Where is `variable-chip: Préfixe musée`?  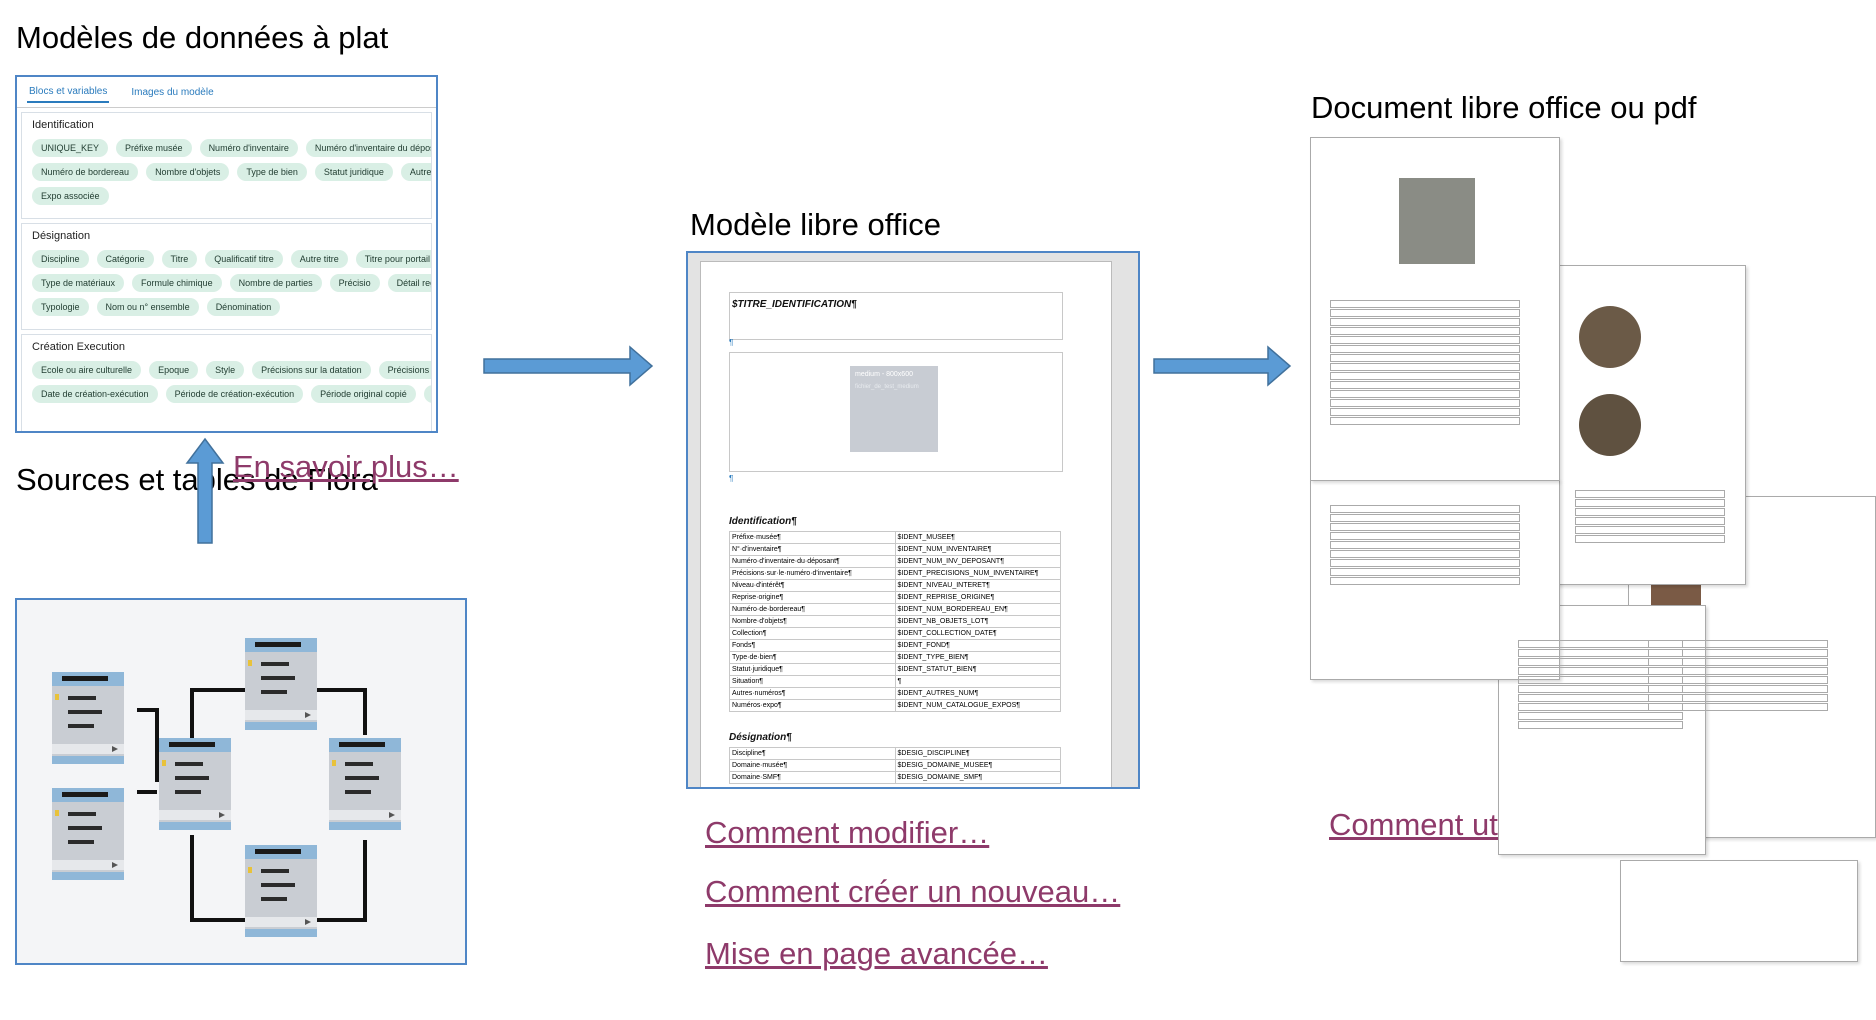
variable-chip: Préfixe musée is located at coordinates (154, 148).